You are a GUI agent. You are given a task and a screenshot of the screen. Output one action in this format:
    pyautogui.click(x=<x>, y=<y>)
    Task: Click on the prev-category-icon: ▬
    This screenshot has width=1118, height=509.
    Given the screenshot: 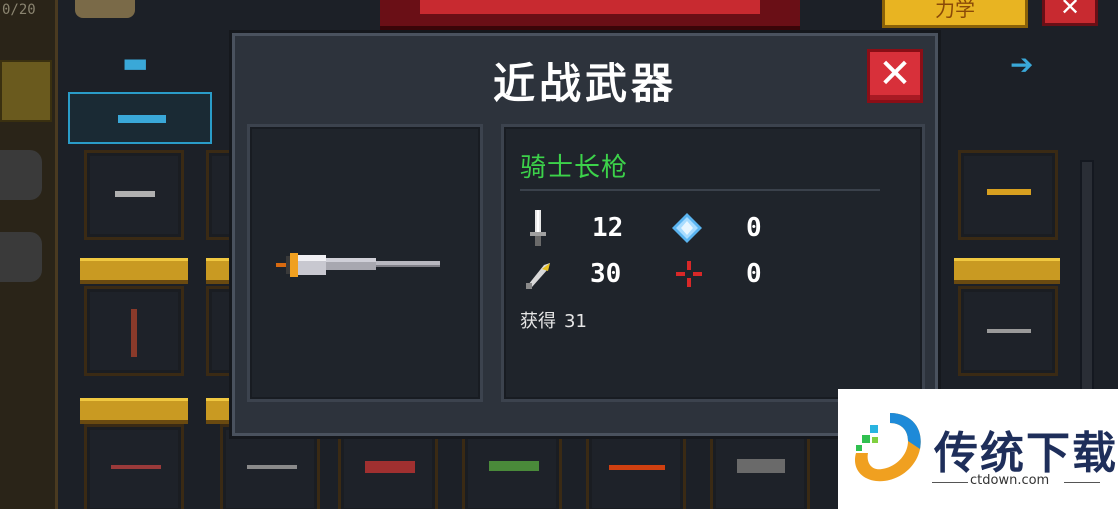 What is the action you would take?
    pyautogui.click(x=135, y=62)
    